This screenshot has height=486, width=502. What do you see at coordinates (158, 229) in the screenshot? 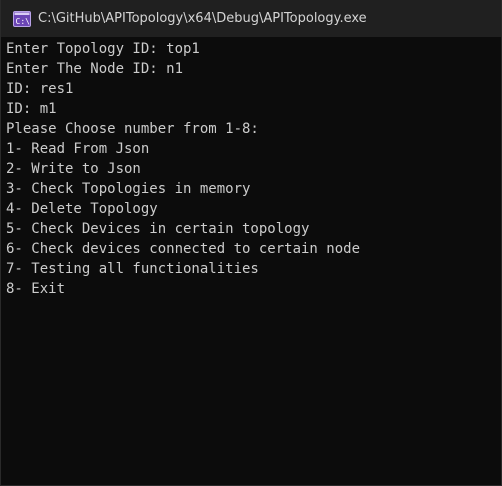
I see `menu-option-5: 5- Check Devices in certain topology` at bounding box center [158, 229].